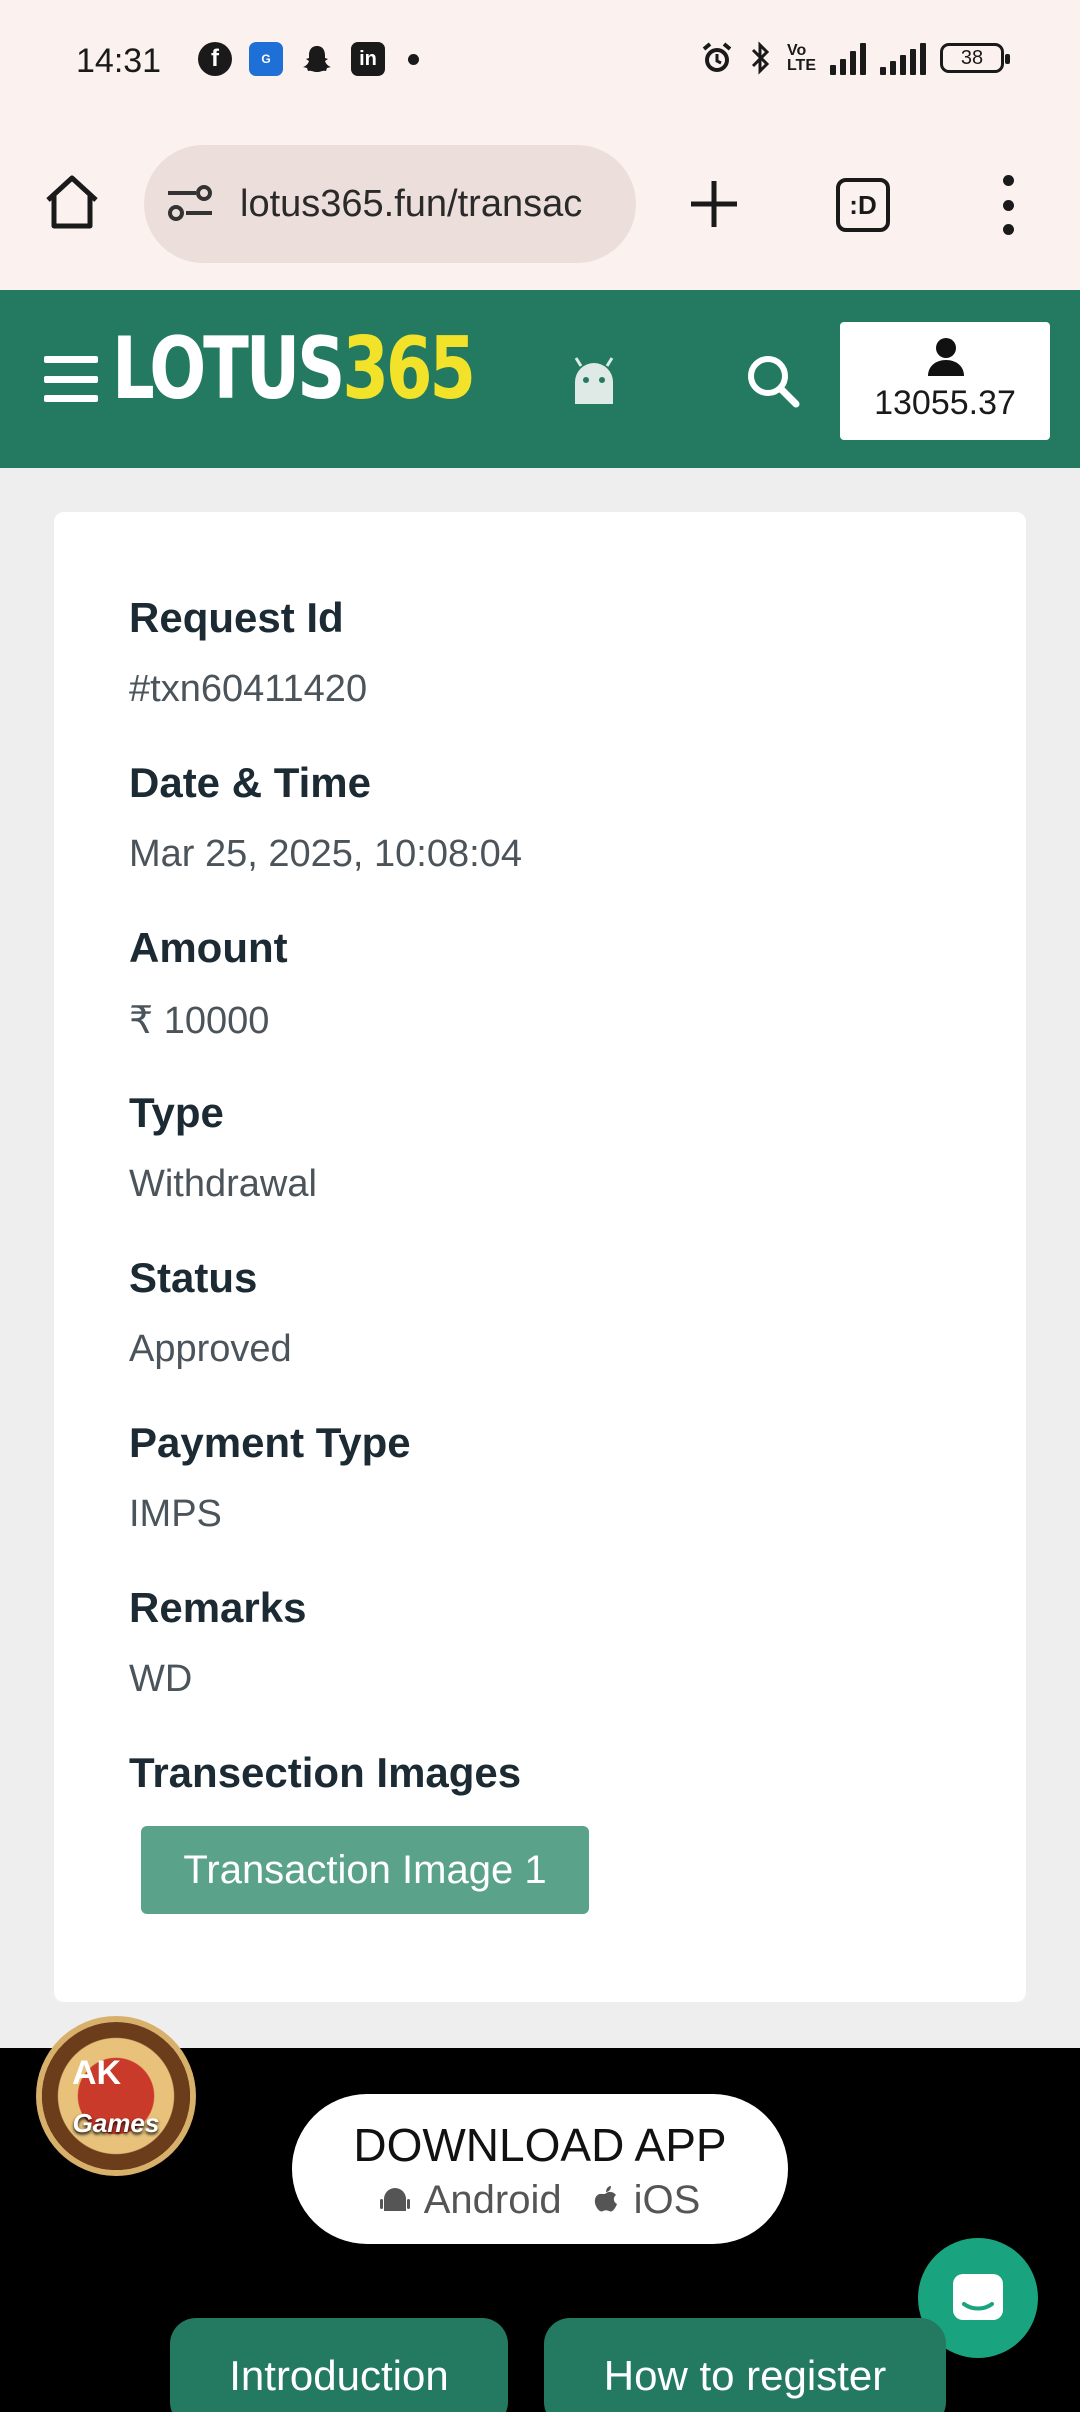 The width and height of the screenshot is (1080, 2412). I want to click on apple-icon, so click(605, 2198).